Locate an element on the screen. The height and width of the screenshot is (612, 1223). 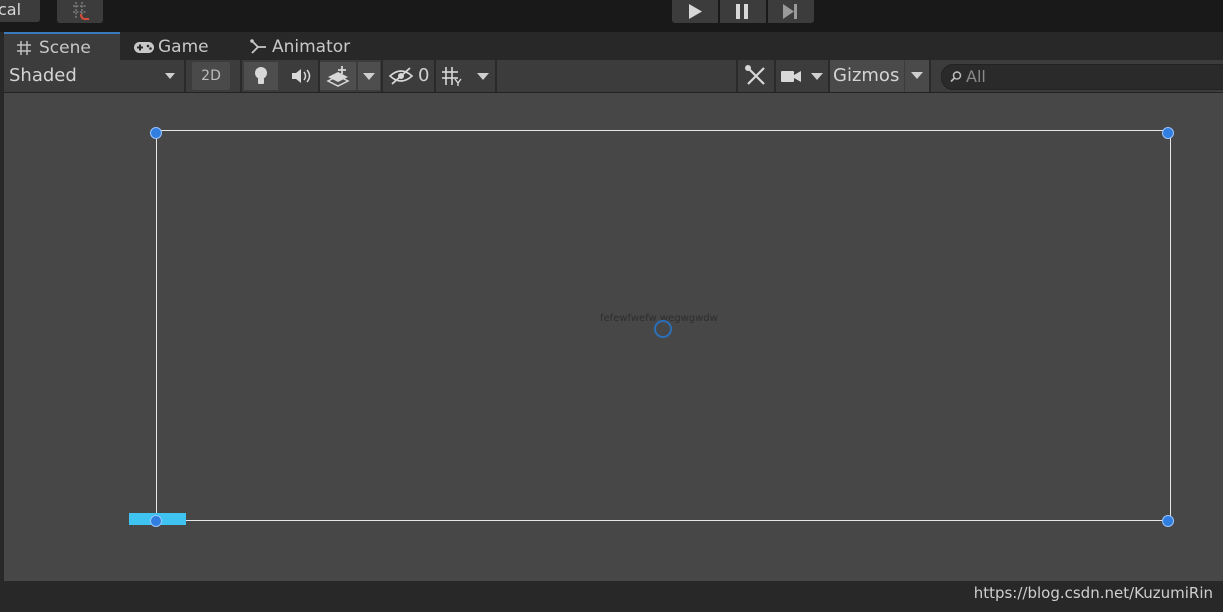
watermark-url: https://blog.csdn.net/KuzumiRin is located at coordinates (1093, 593).